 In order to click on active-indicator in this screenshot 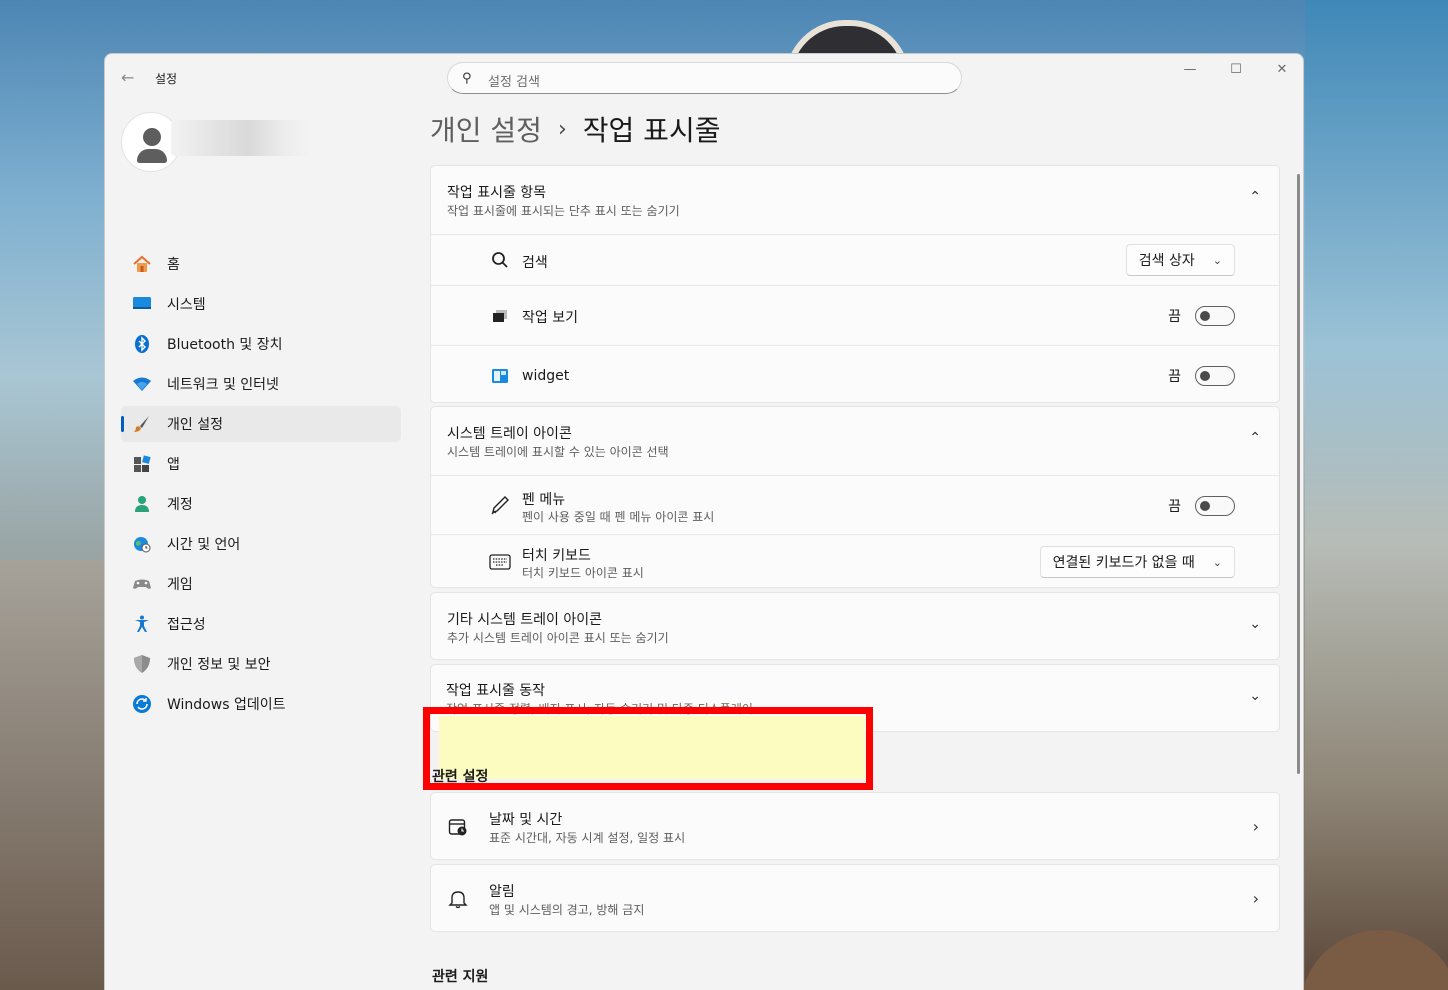, I will do `click(122, 424)`.